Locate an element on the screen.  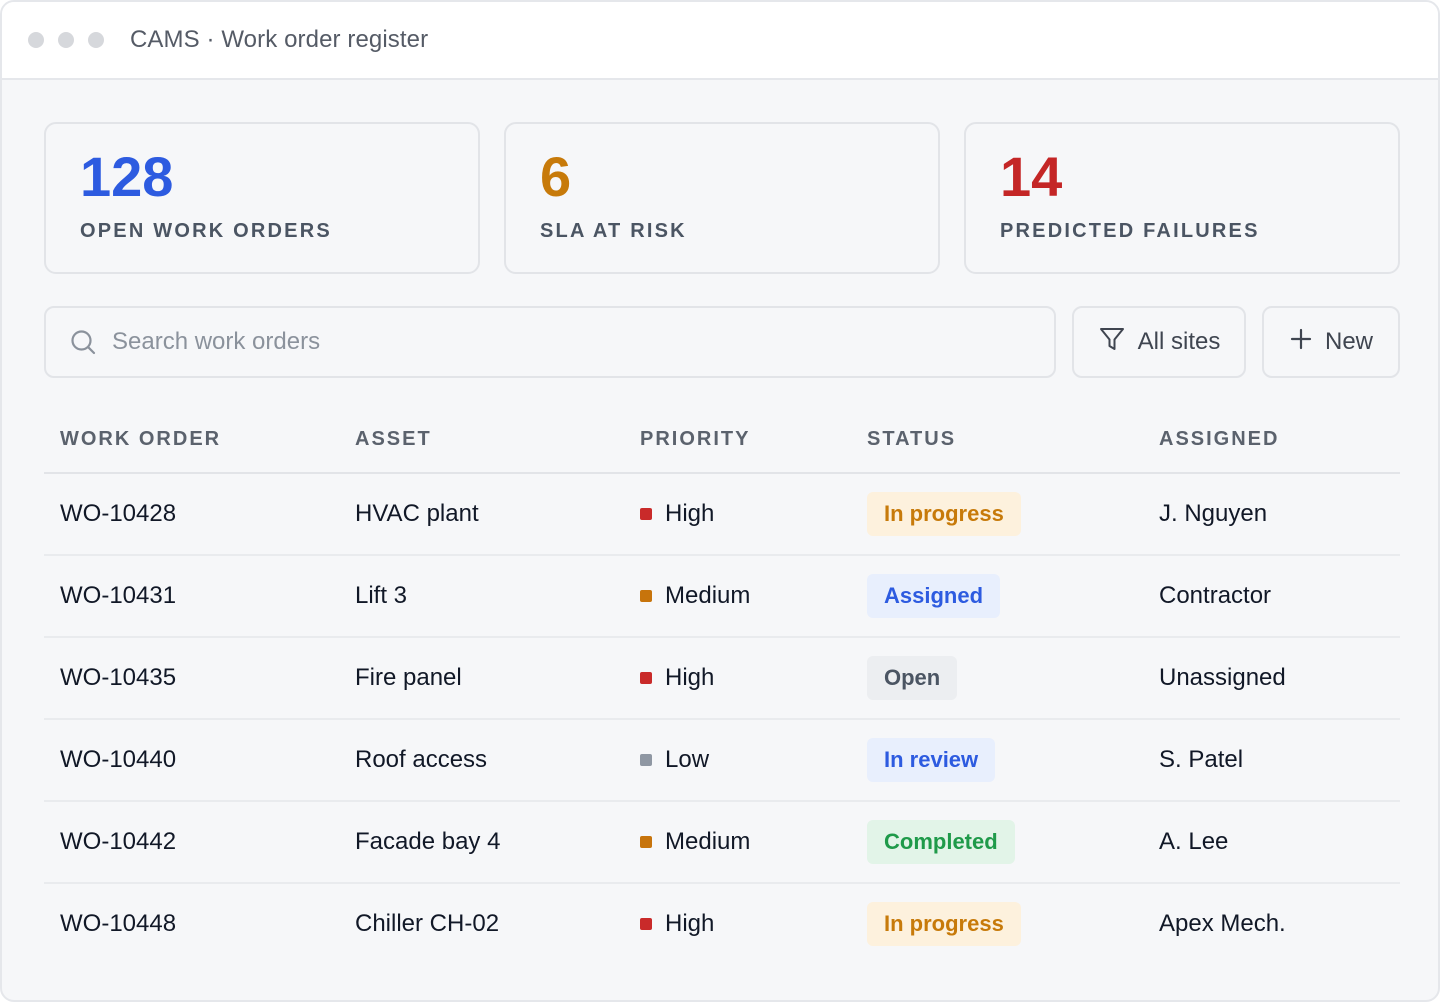
column-header-assigned: ASSIGNED is located at coordinates (1219, 439).